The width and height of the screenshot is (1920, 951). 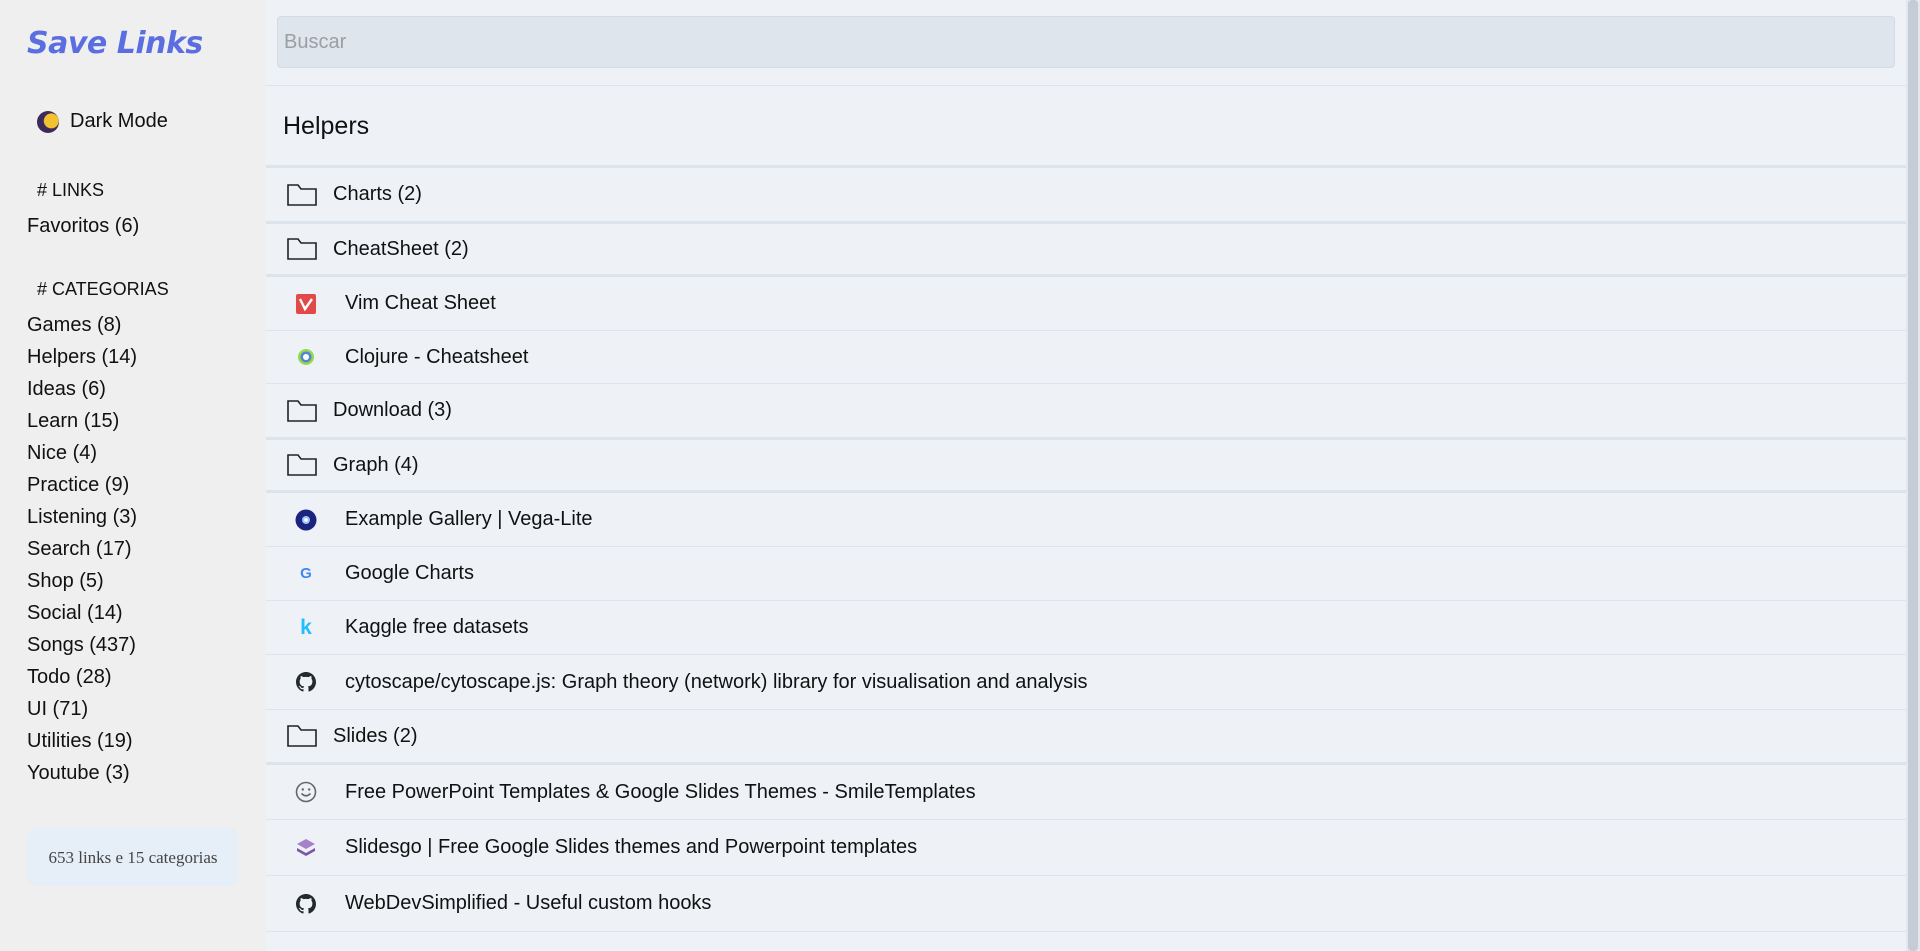 What do you see at coordinates (65, 581) in the screenshot?
I see `sidebar-item-shop: Shop (5)` at bounding box center [65, 581].